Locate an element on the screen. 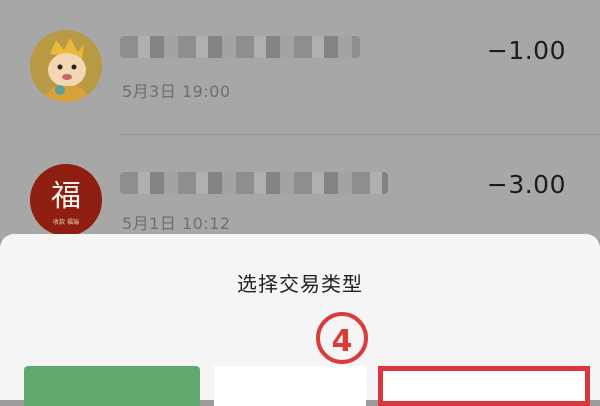  cartoon-character-icon is located at coordinates (66, 66).